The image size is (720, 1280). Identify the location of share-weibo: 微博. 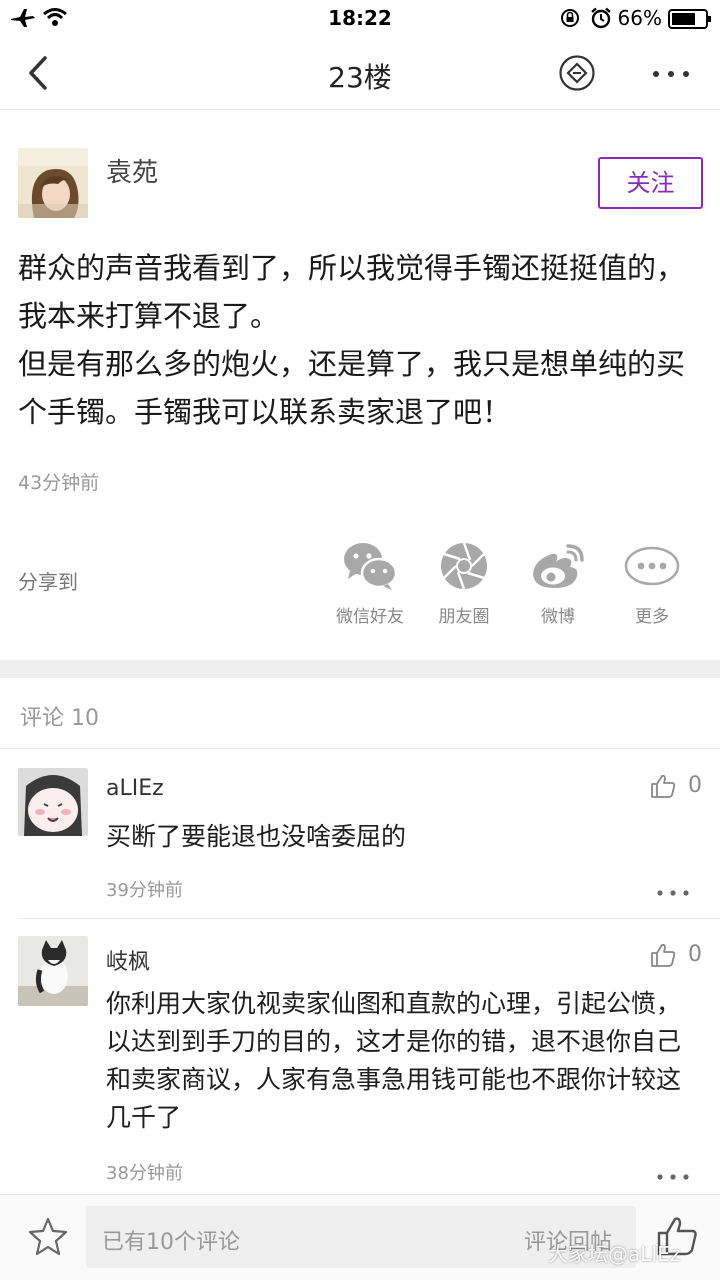
(558, 583).